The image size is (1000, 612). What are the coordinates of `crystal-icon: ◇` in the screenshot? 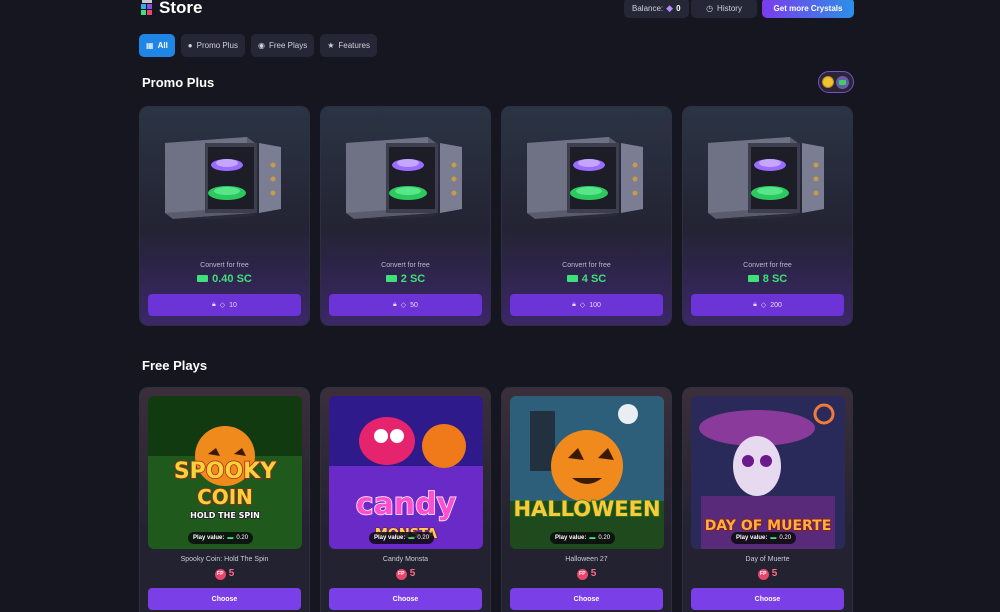 It's located at (763, 305).